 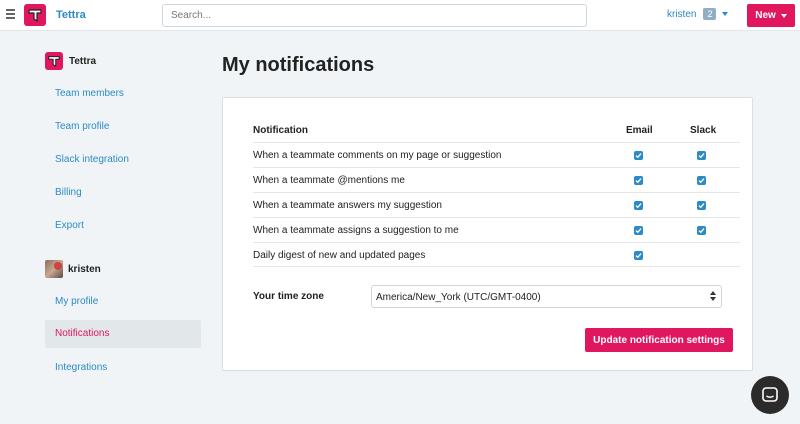 What do you see at coordinates (713, 296) in the screenshot?
I see `select-arrows-icon` at bounding box center [713, 296].